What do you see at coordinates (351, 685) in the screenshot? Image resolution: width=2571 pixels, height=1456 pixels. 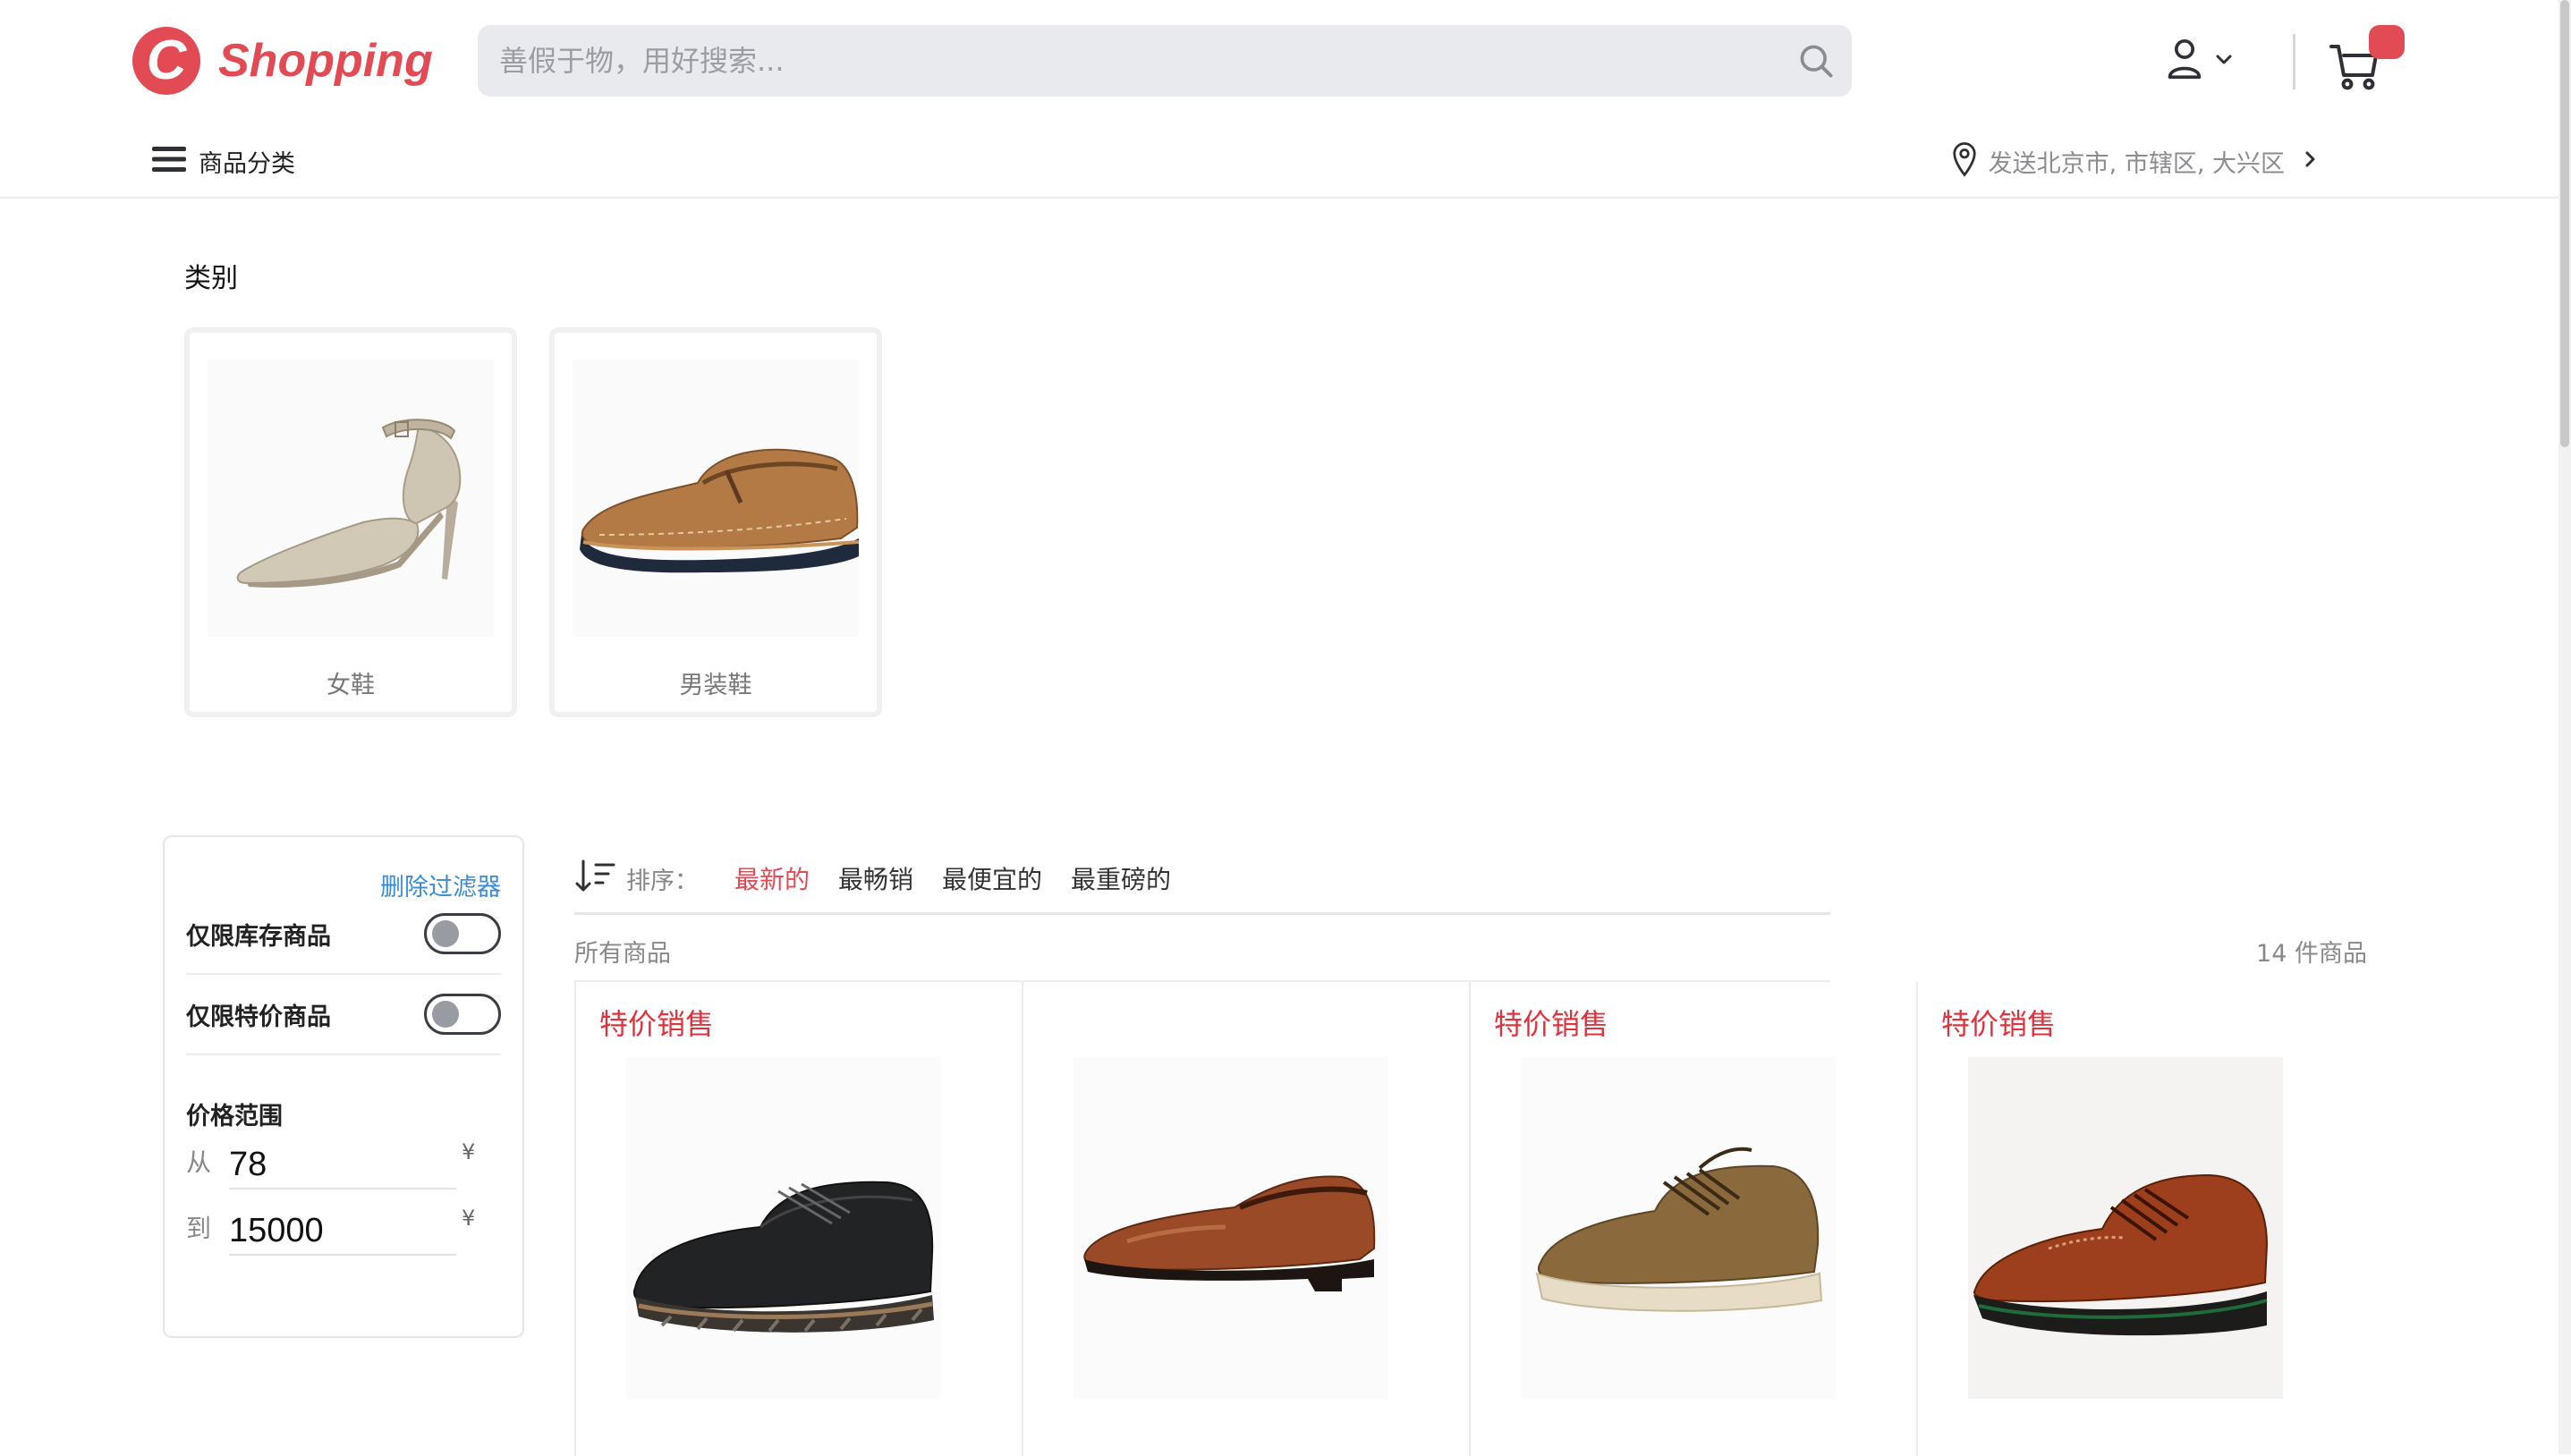 I see `category-name: 女鞋` at bounding box center [351, 685].